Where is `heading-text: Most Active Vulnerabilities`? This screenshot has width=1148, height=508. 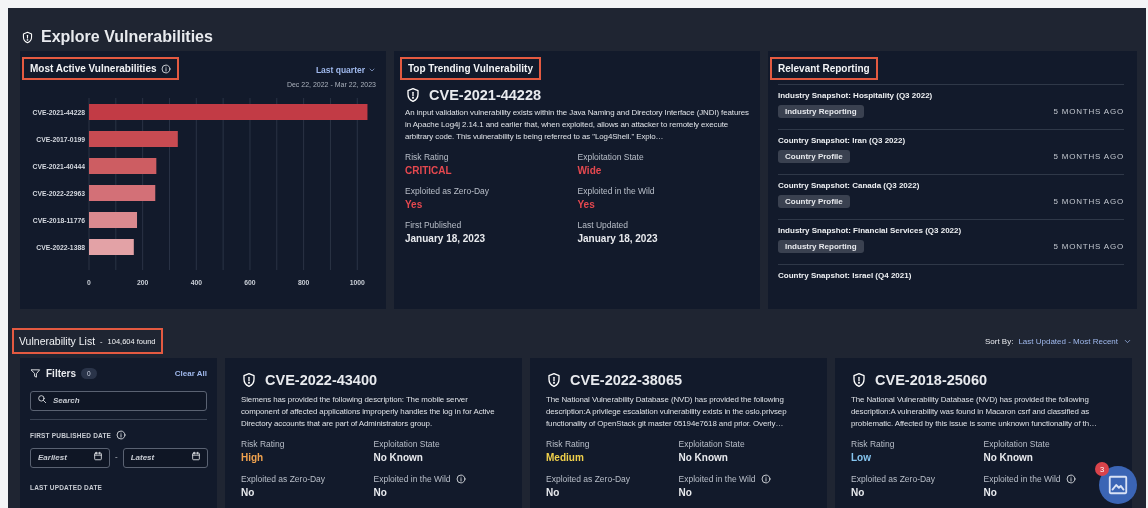 heading-text: Most Active Vulnerabilities is located at coordinates (93, 68).